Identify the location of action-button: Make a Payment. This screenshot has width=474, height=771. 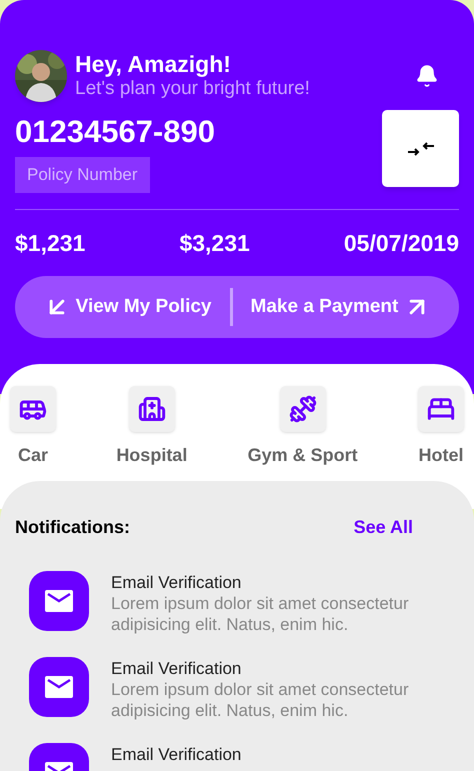
(341, 307).